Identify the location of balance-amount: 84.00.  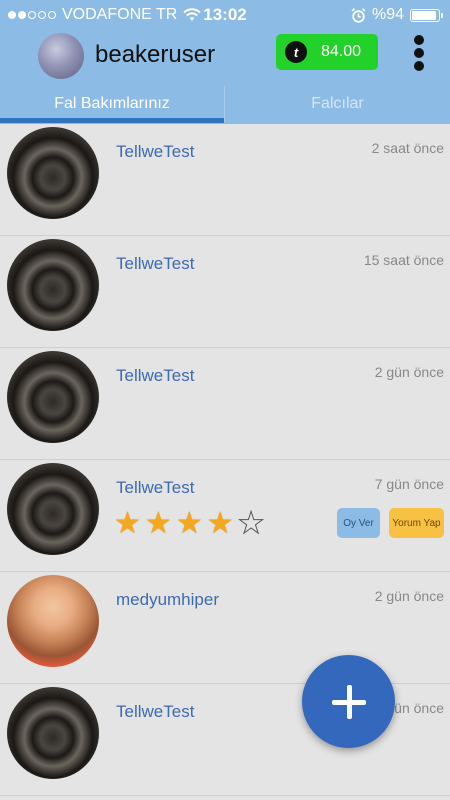
(341, 51).